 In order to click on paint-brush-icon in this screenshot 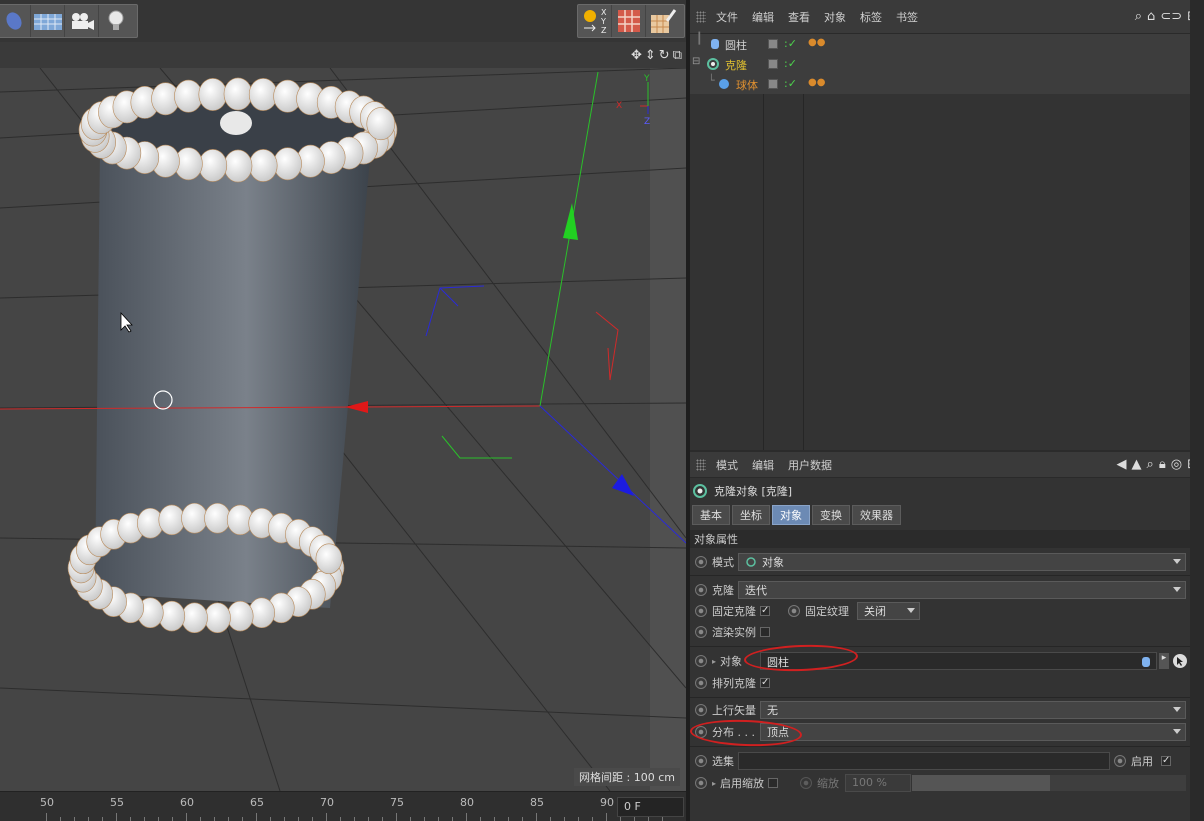, I will do `click(663, 21)`.